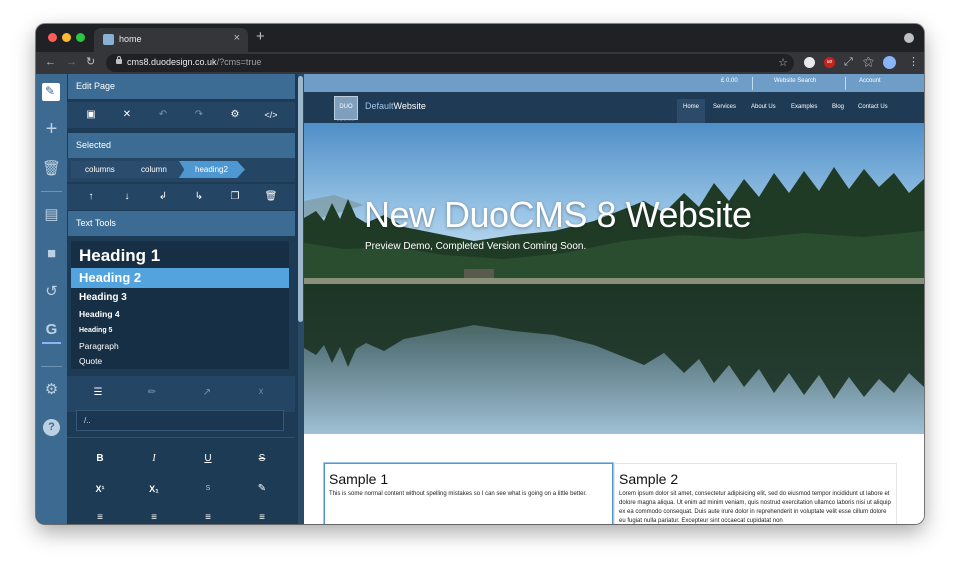  Describe the element at coordinates (262, 516) in the screenshot. I see `align-justify-icon: ≡` at that location.